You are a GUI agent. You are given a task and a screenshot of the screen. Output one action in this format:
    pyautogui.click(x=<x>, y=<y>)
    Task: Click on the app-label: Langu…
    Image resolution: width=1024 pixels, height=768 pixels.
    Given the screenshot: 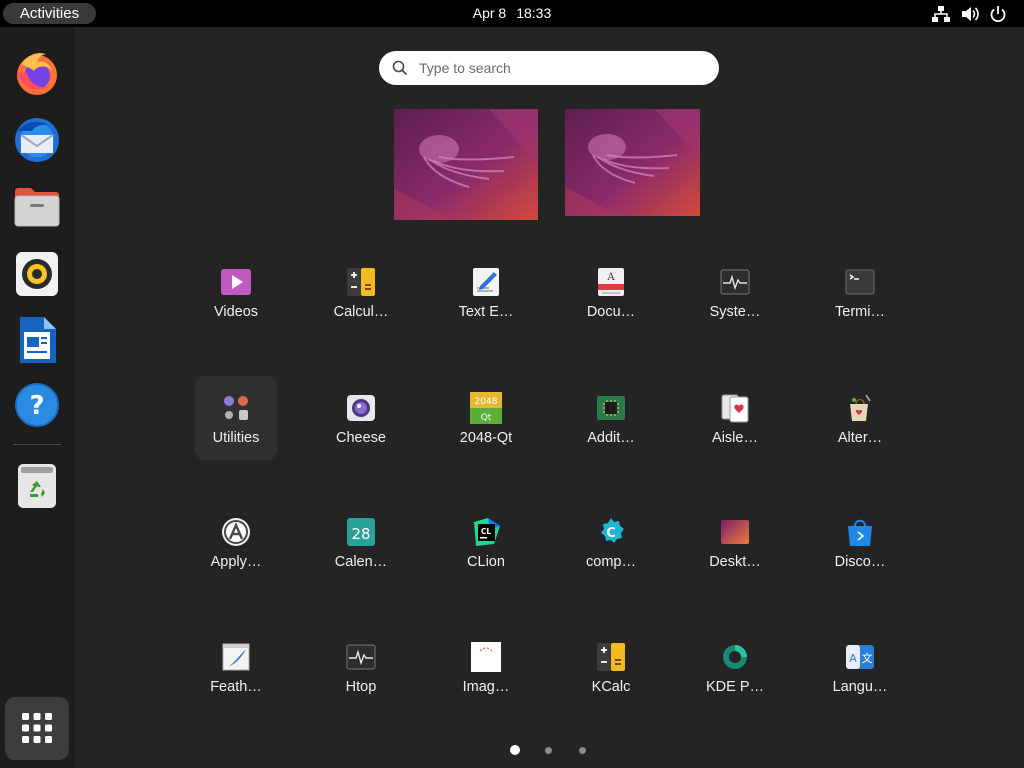 What is the action you would take?
    pyautogui.click(x=860, y=687)
    